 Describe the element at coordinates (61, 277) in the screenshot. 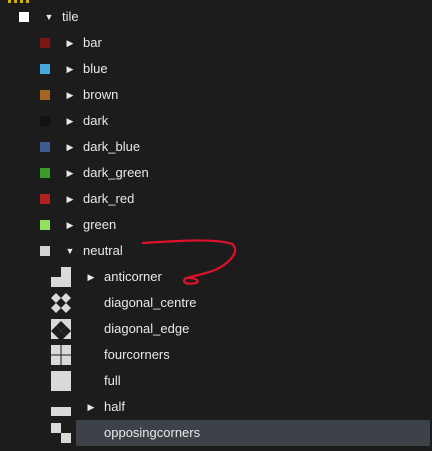

I see `anticorner-thumb-icon` at that location.